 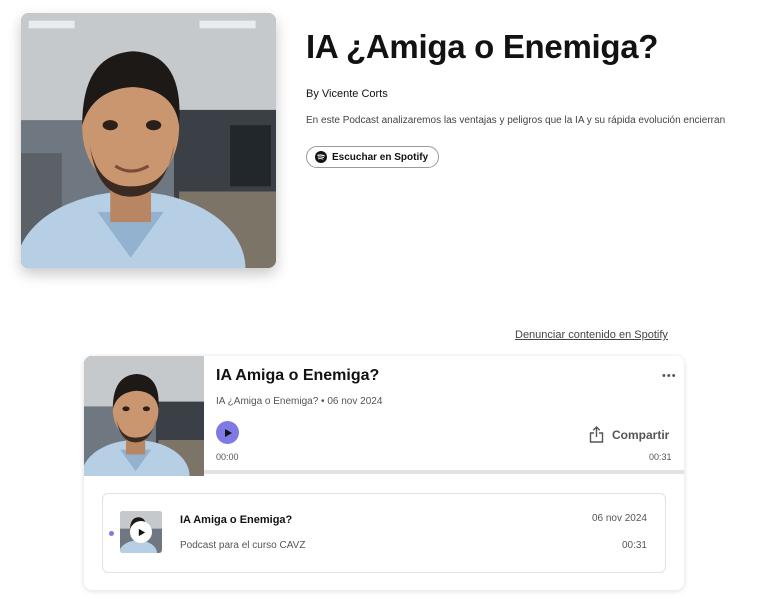 What do you see at coordinates (298, 375) in the screenshot?
I see `episode-title: IA Amiga o Enemiga?` at bounding box center [298, 375].